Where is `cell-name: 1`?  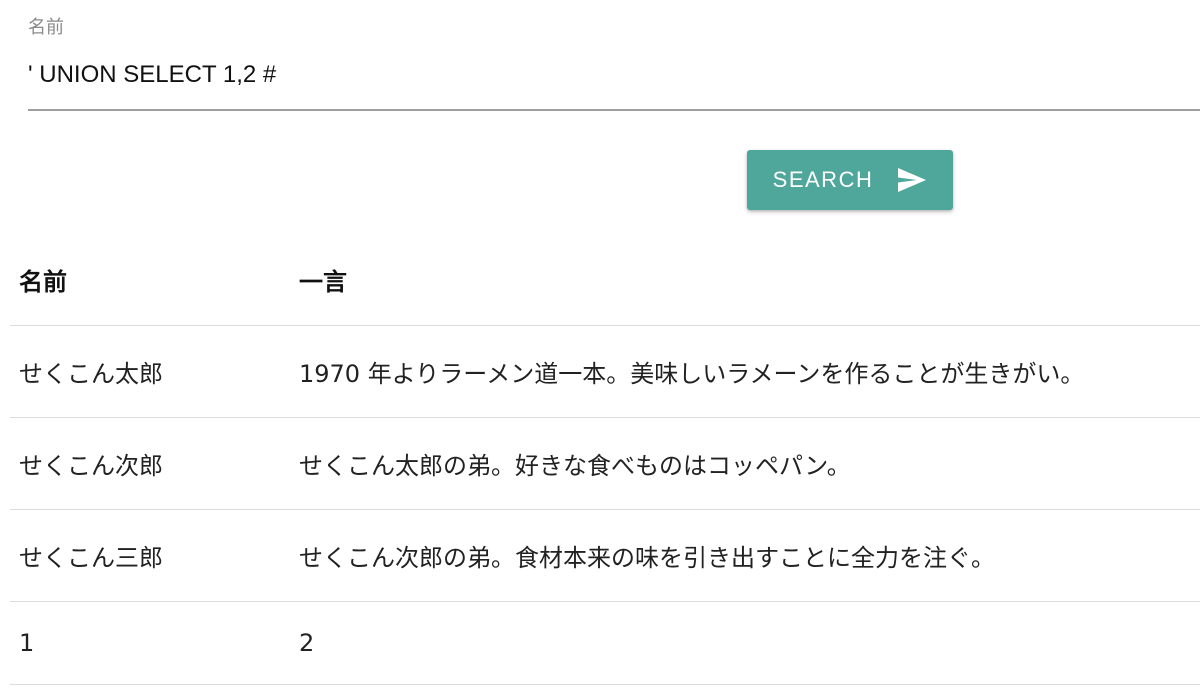 cell-name: 1 is located at coordinates (27, 643).